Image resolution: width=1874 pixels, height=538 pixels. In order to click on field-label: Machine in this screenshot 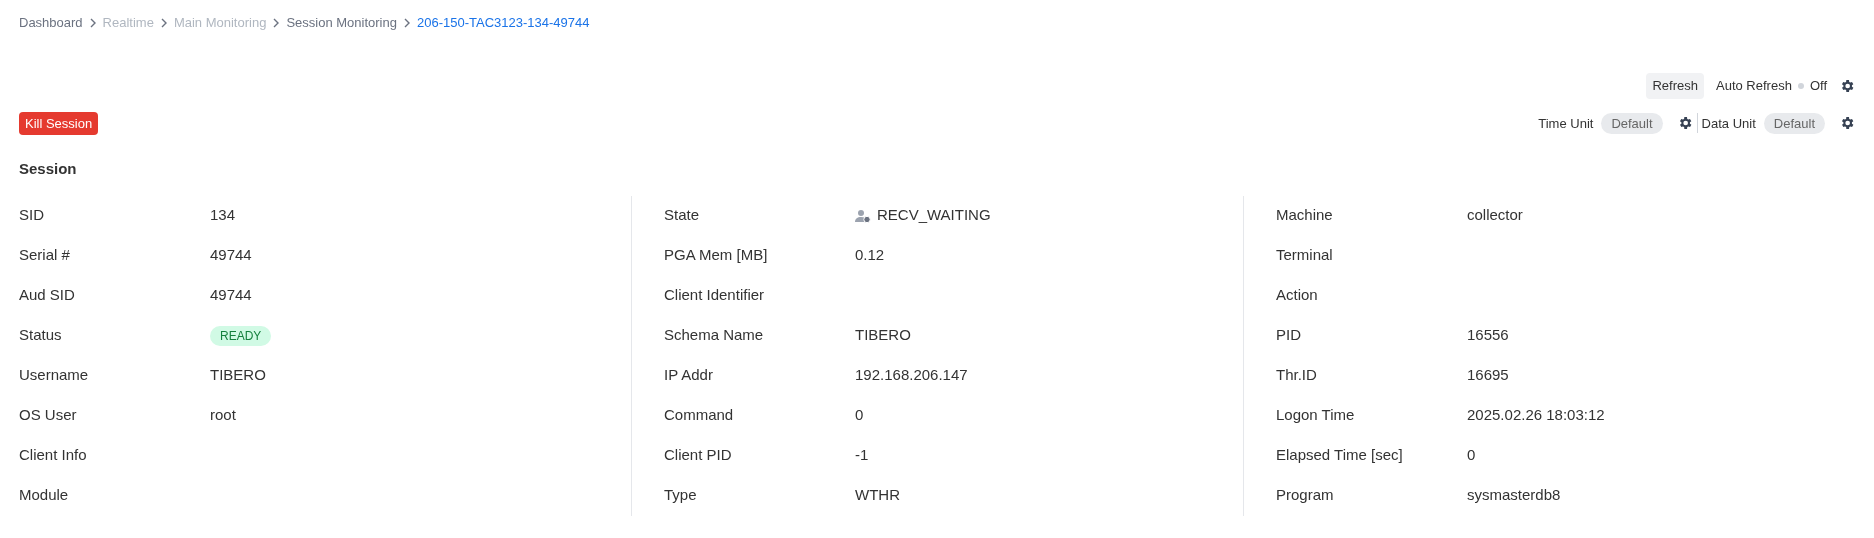, I will do `click(1305, 215)`.